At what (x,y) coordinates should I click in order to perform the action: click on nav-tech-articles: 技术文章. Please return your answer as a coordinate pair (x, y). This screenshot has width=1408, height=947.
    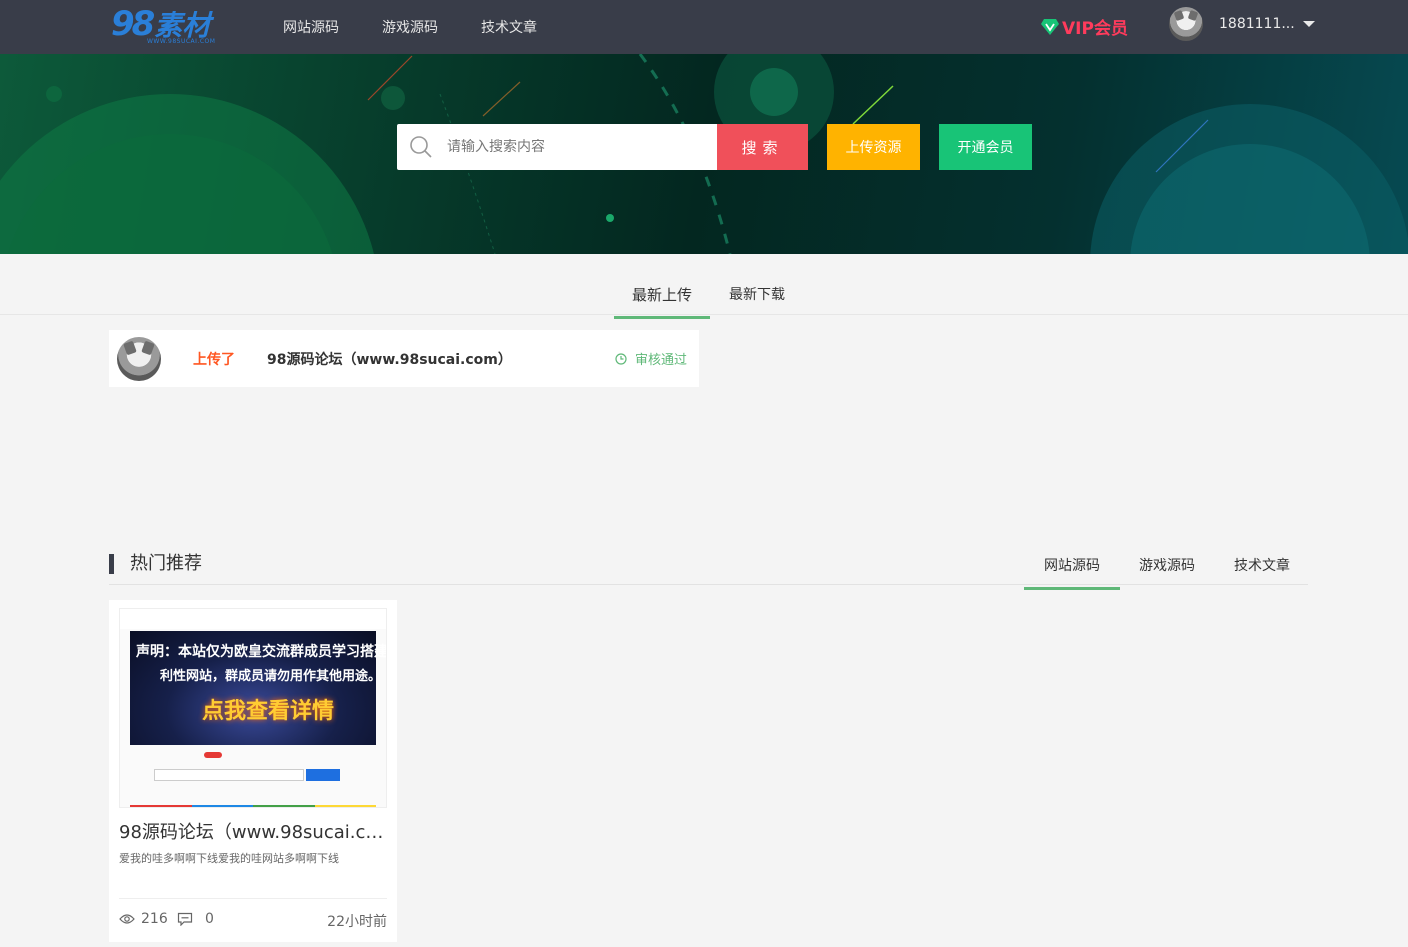
    Looking at the image, I should click on (509, 27).